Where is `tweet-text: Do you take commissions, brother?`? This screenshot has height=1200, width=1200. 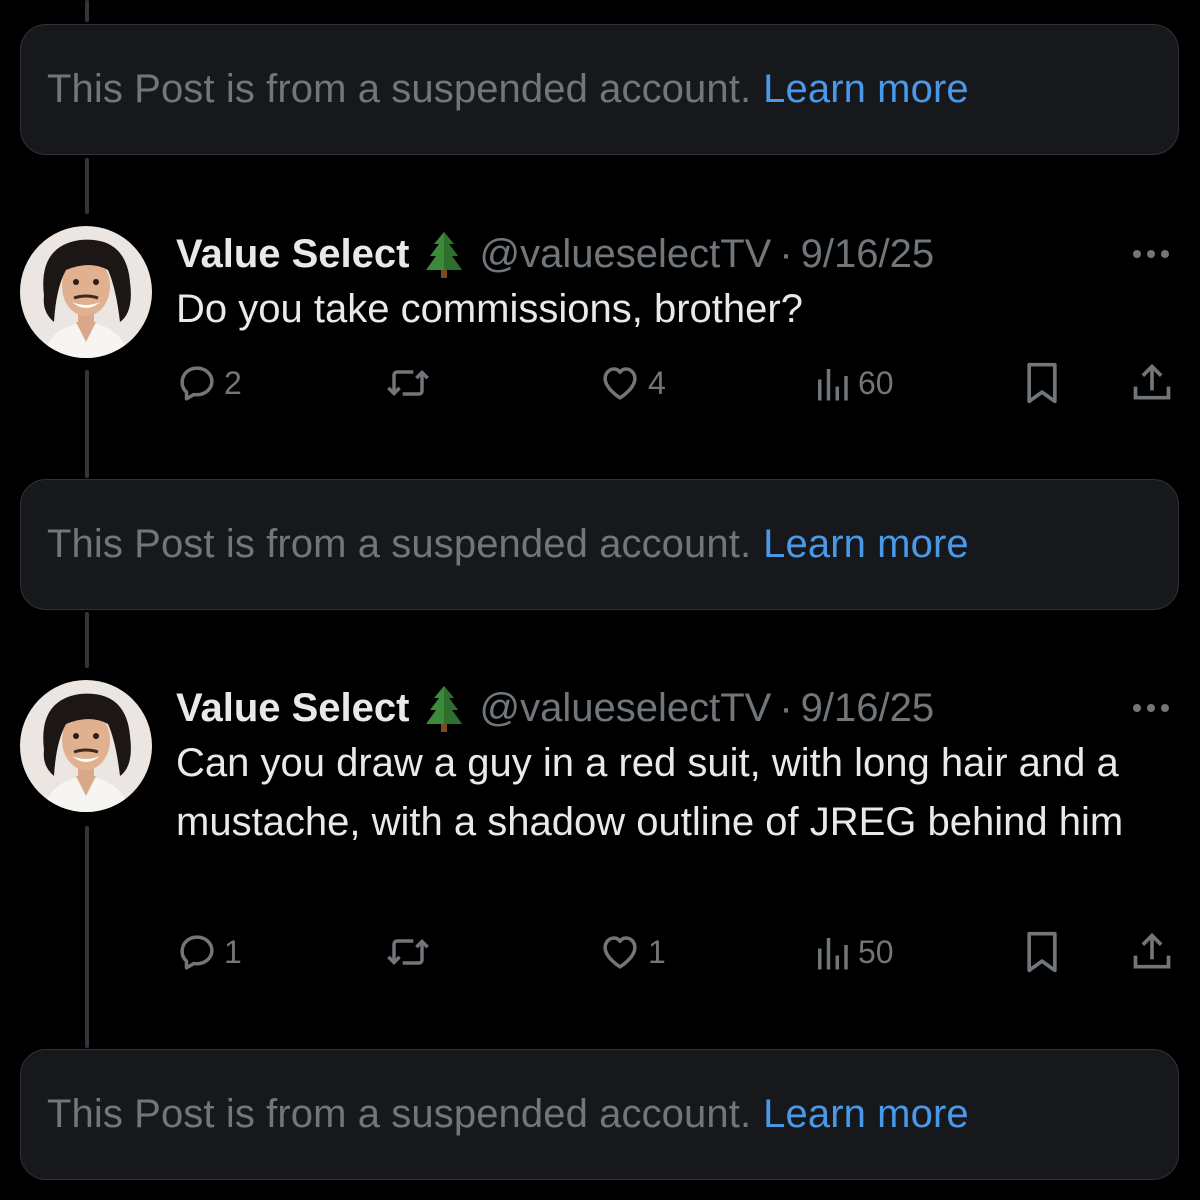
tweet-text: Do you take commissions, brother? is located at coordinates (489, 309).